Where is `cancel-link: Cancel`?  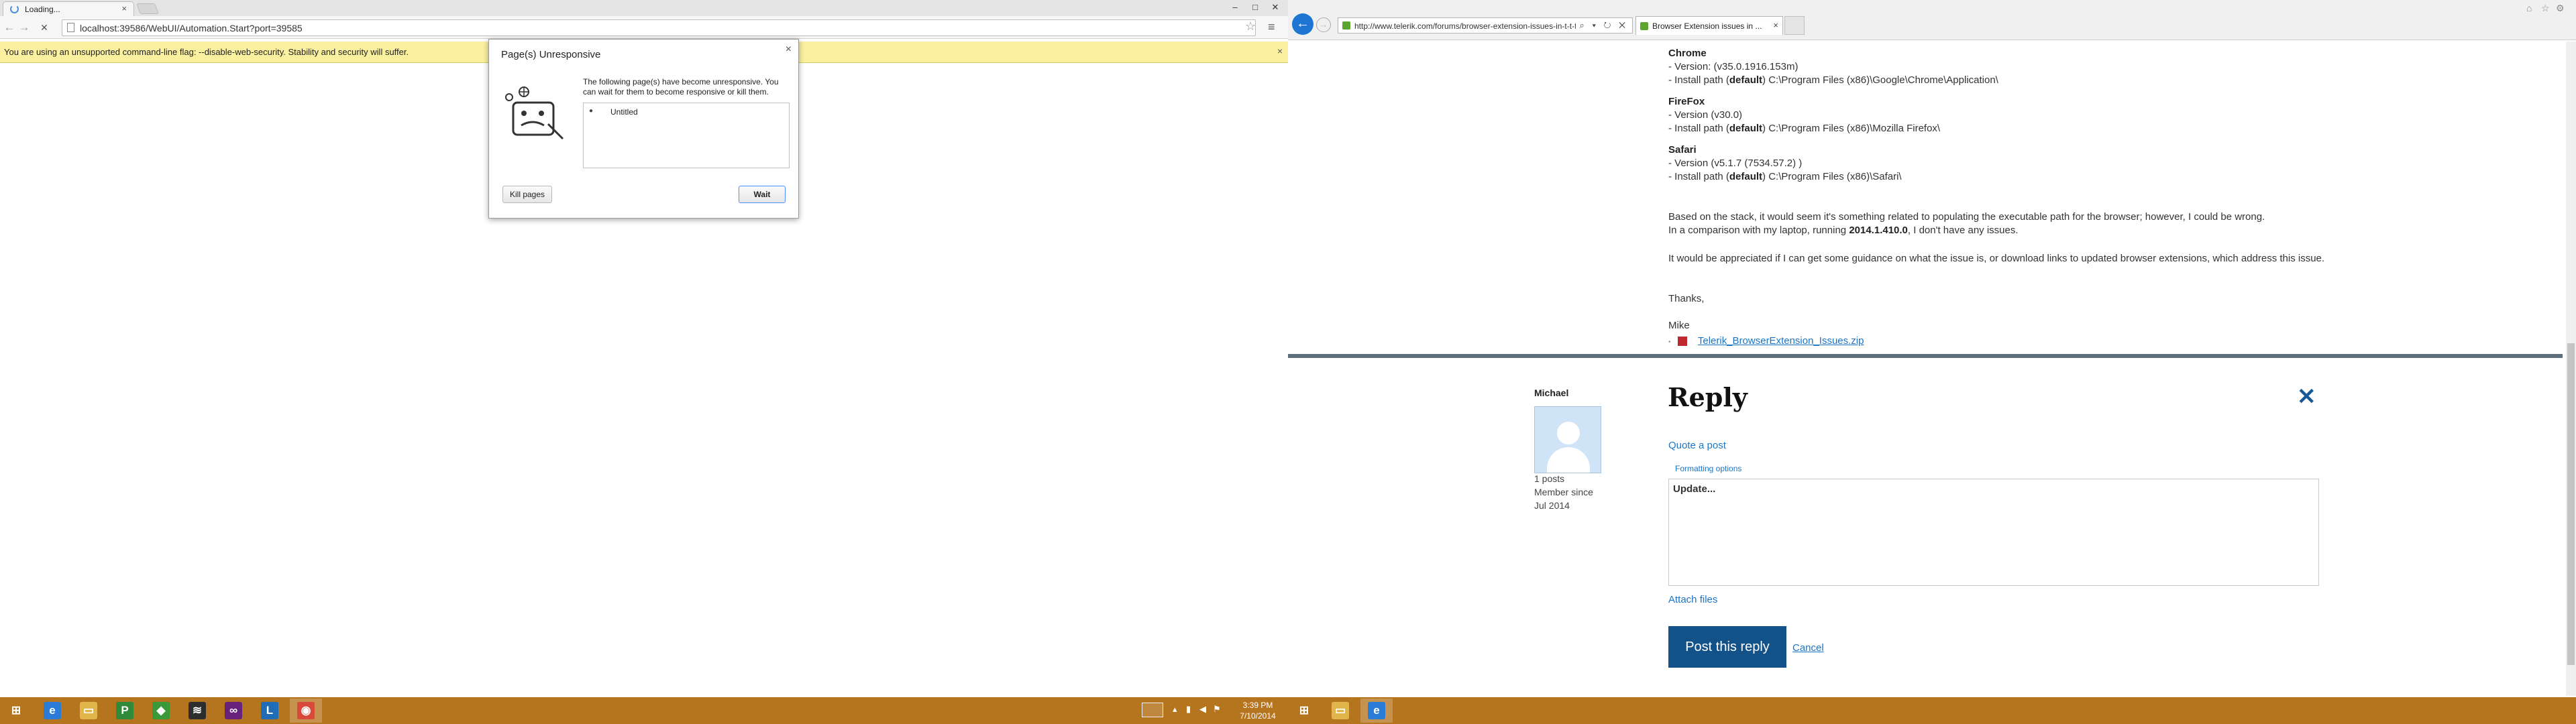
cancel-link: Cancel is located at coordinates (1808, 648).